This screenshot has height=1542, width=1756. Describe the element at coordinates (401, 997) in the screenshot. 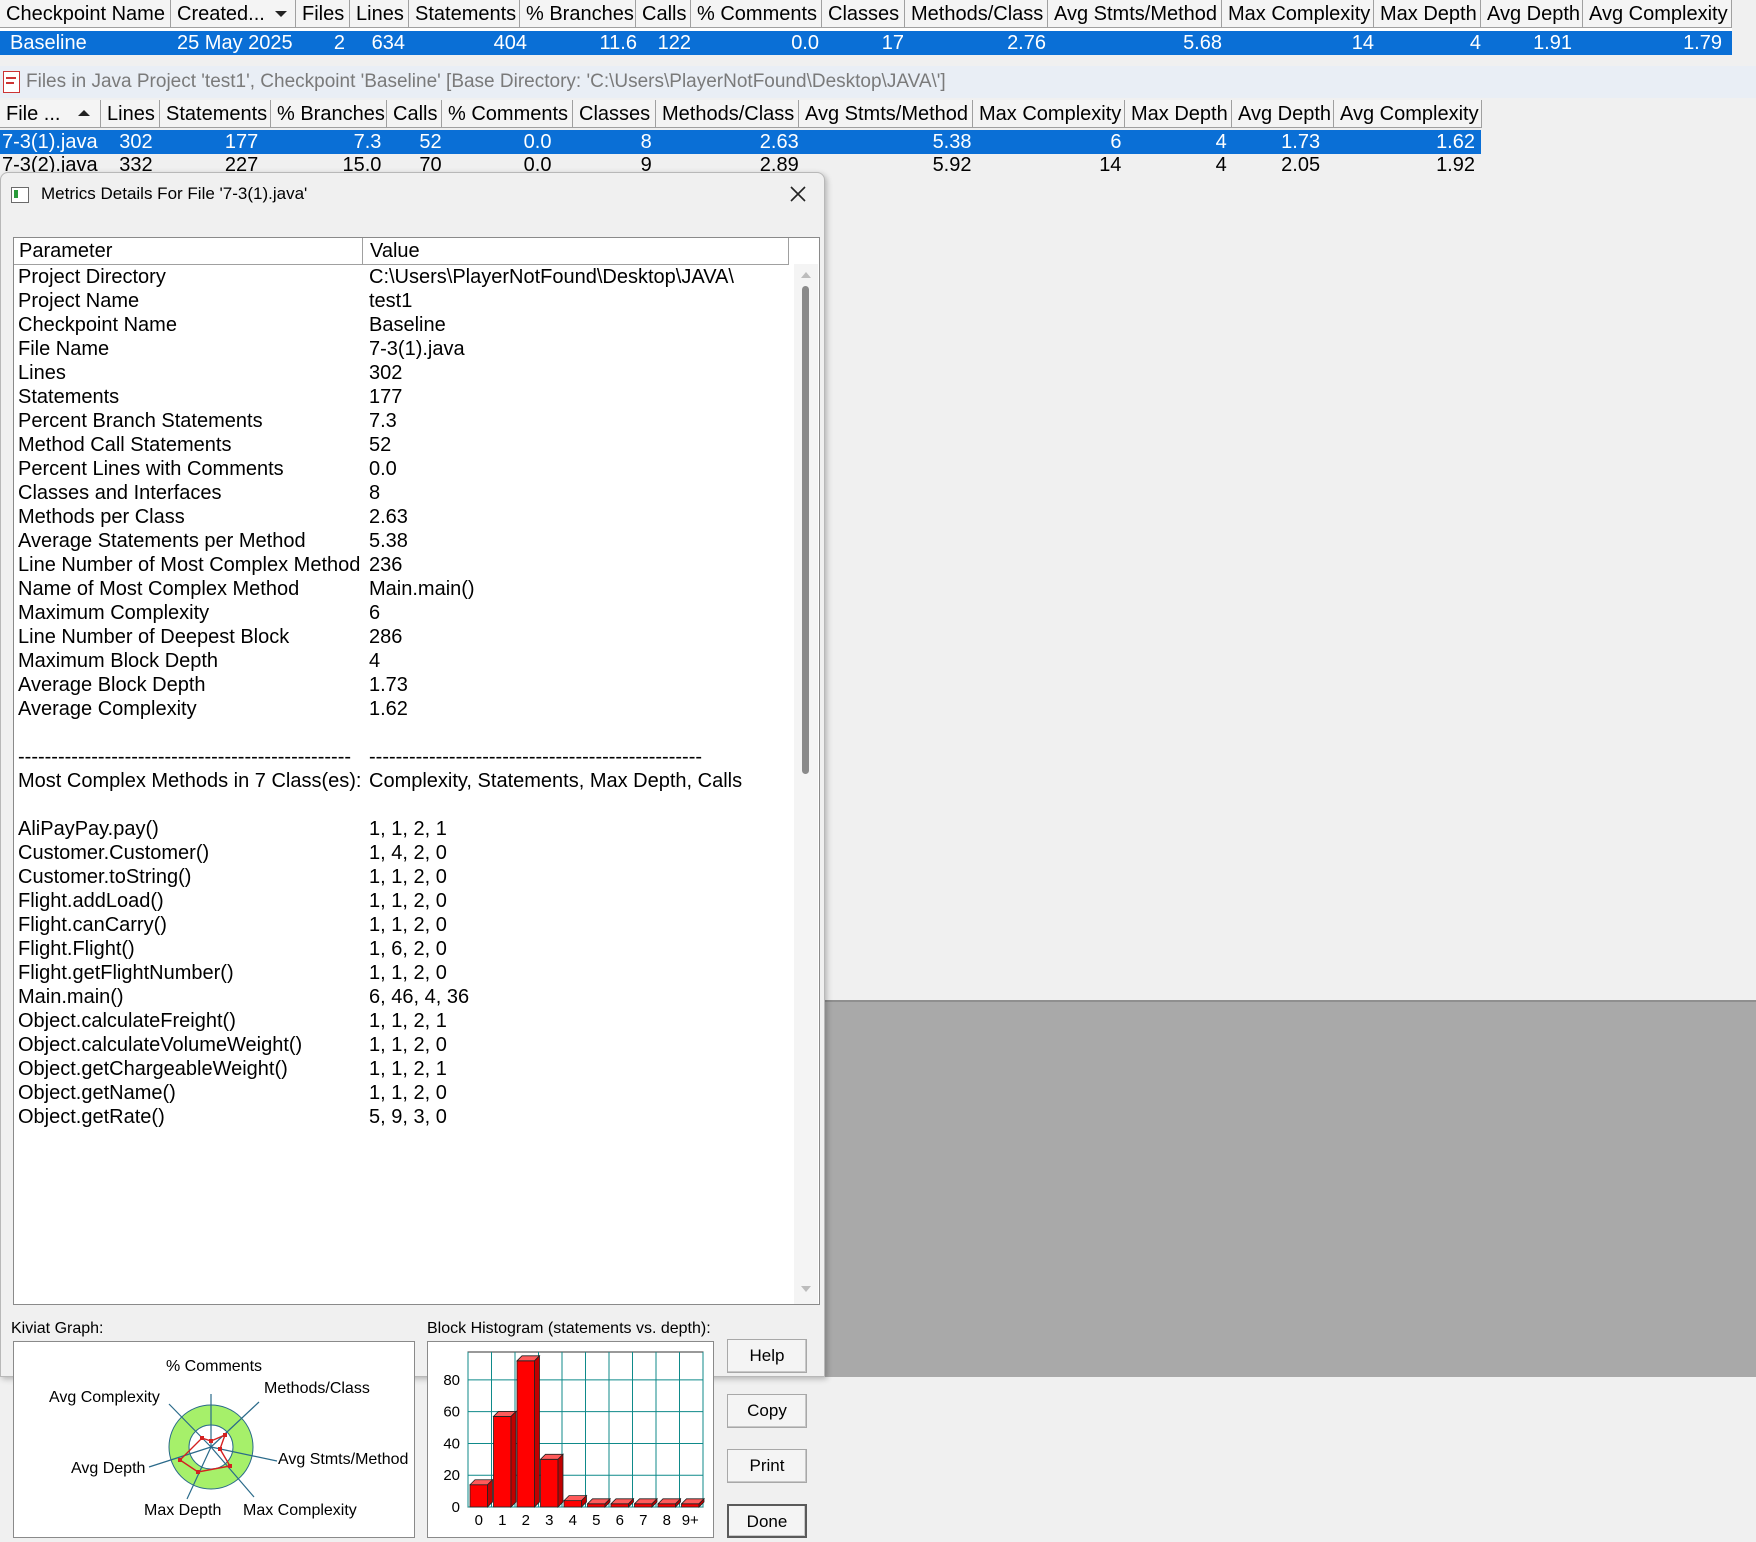

I see `list-item: Main.main() 6, 46, 4, 36` at that location.